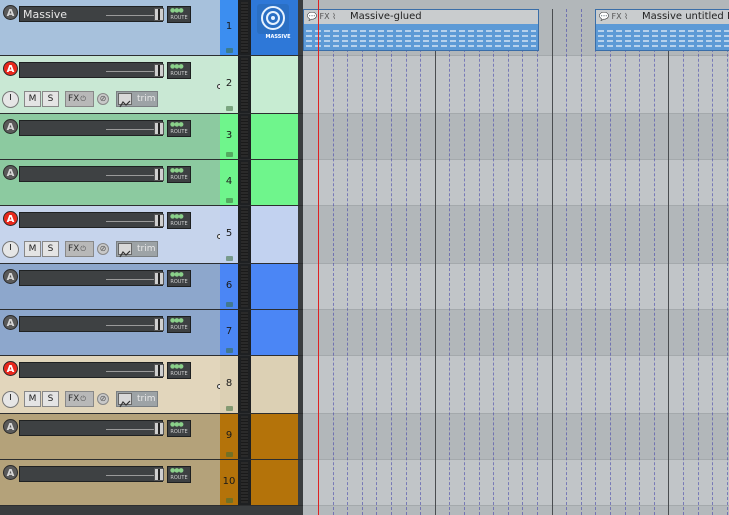  Describe the element at coordinates (229, 436) in the screenshot. I see `track-number-cell: 9` at that location.